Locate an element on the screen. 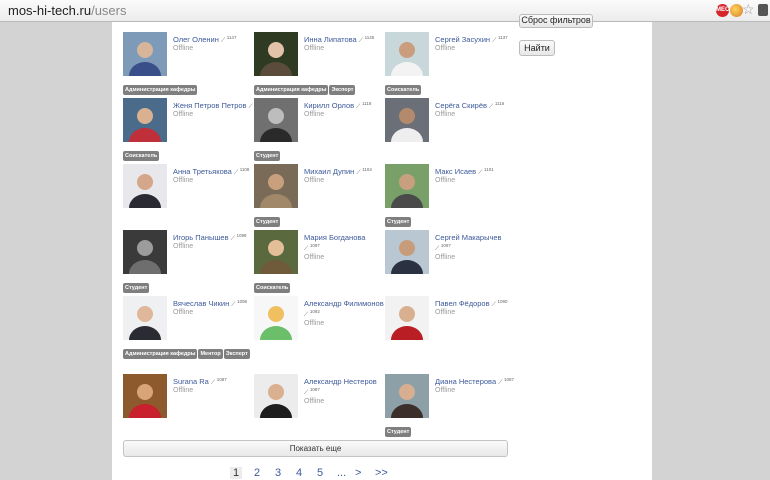  show-more-button: Показать еще is located at coordinates (315, 448).